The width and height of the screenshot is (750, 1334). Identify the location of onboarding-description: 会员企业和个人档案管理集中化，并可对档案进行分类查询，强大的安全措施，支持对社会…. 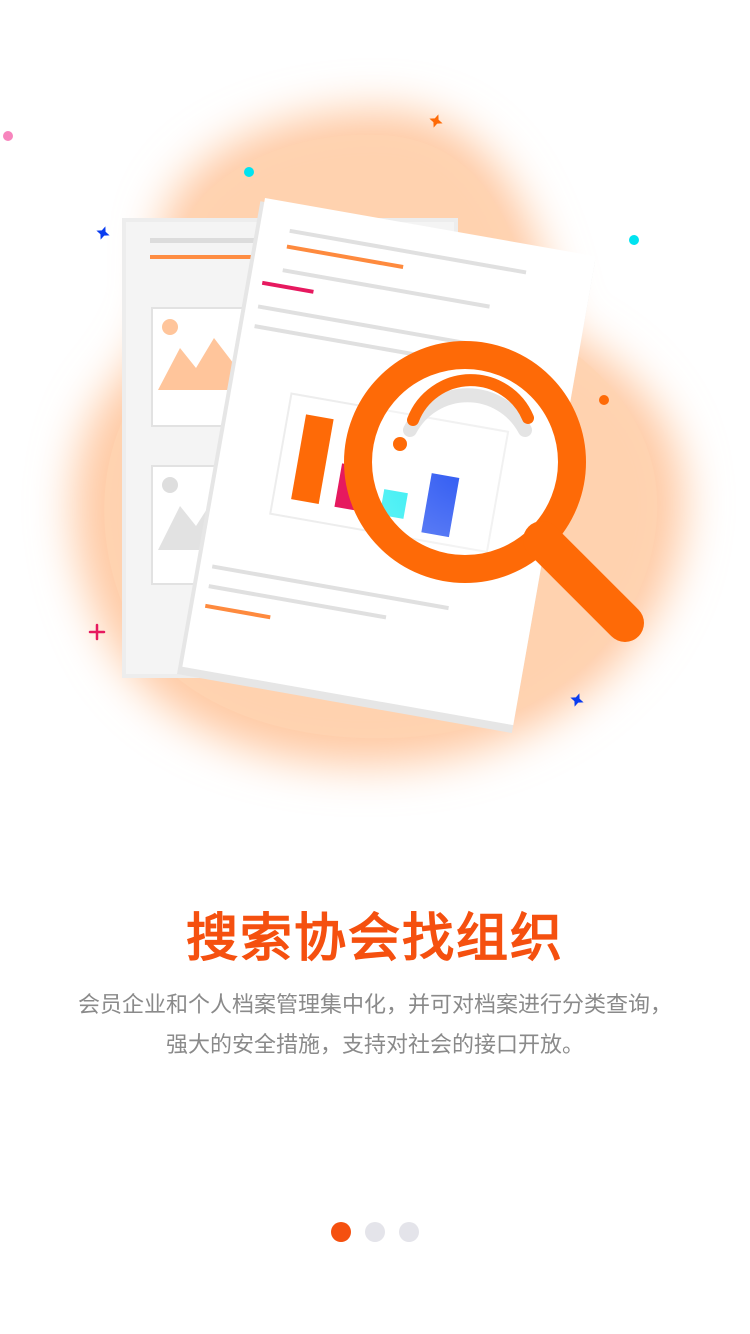
(374, 1025).